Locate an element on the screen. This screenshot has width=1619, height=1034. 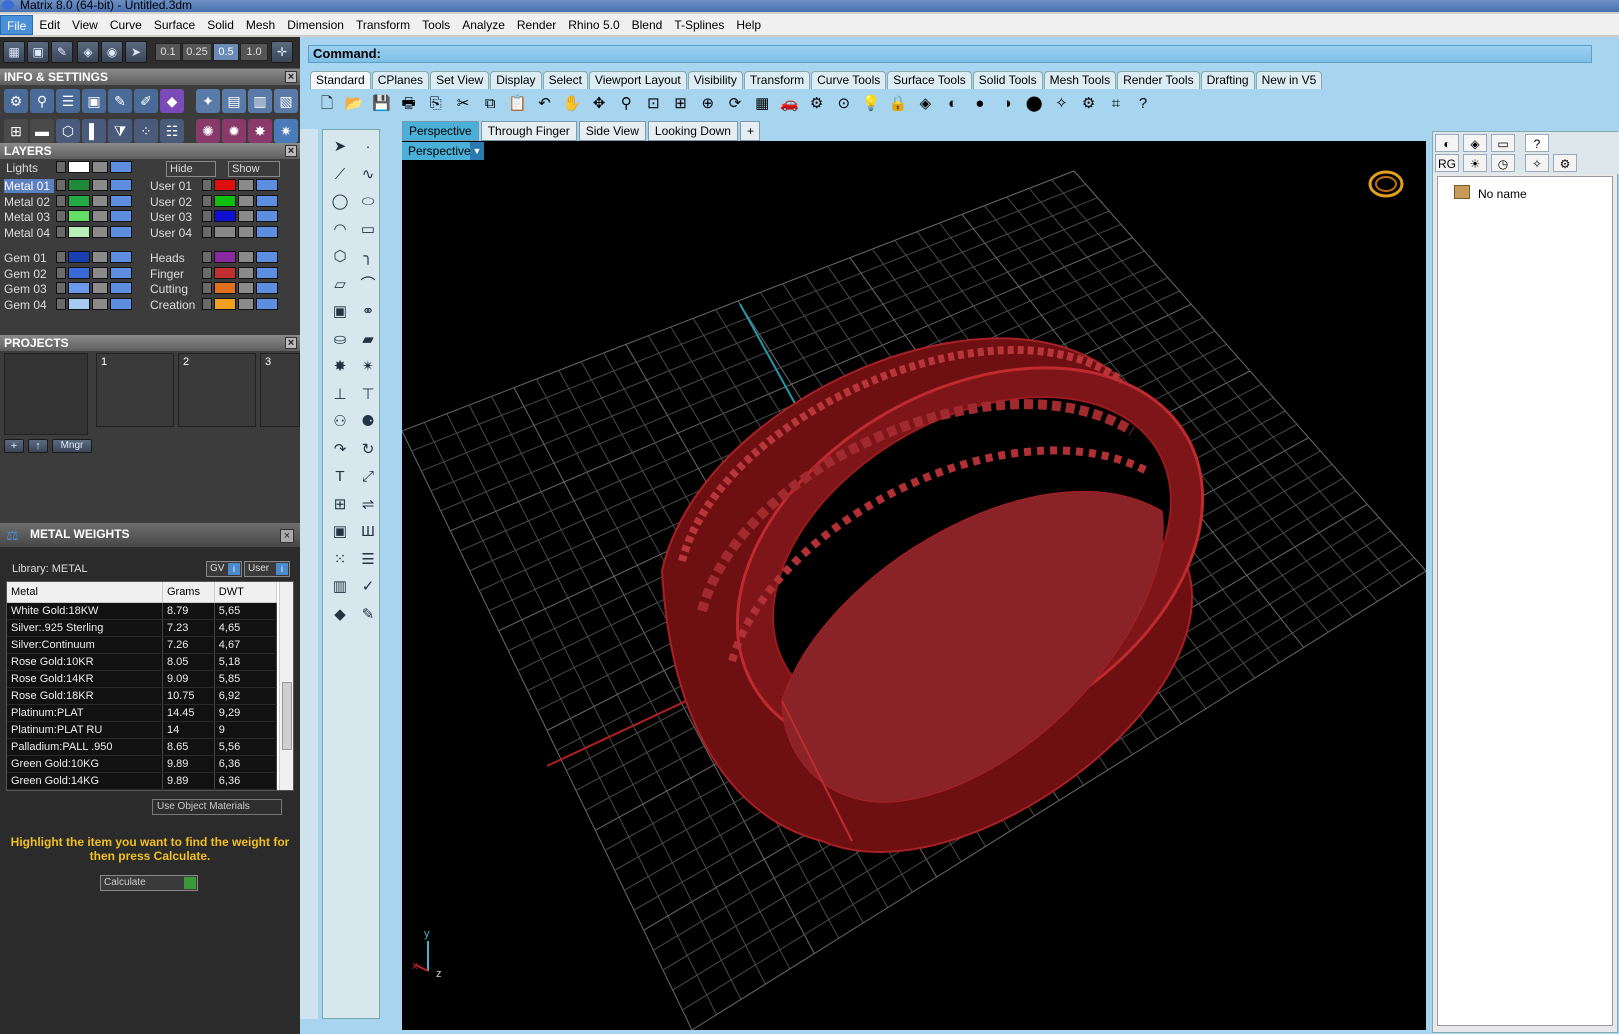
menu-transform: Transform is located at coordinates (383, 25).